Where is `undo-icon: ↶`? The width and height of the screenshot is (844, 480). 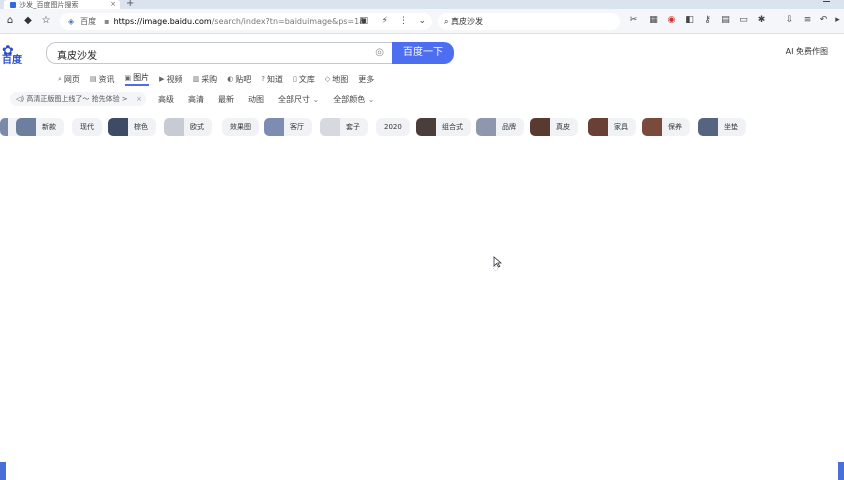 undo-icon: ↶ is located at coordinates (823, 20).